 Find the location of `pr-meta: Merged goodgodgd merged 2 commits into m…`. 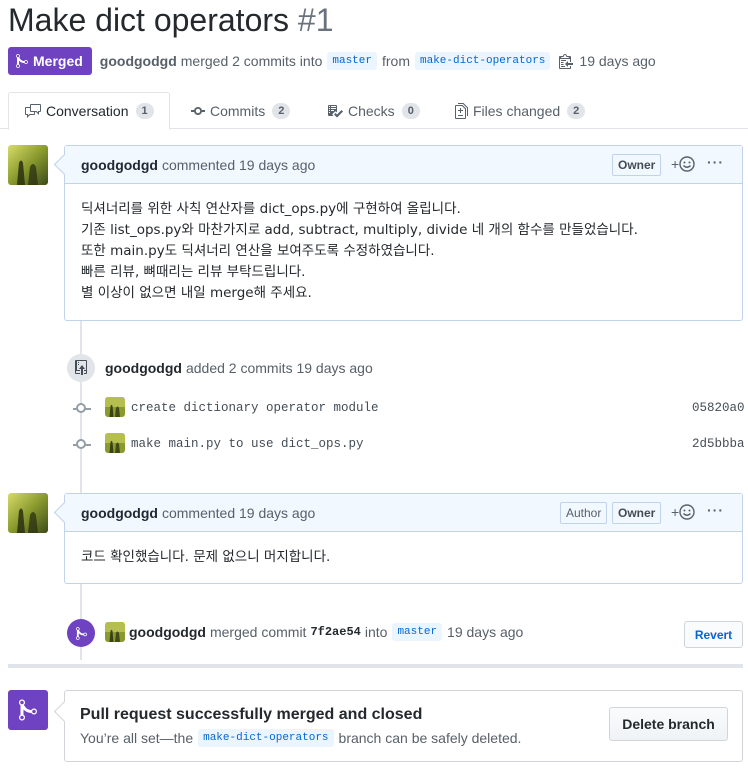

pr-meta: Merged goodgodgd merged 2 commits into m… is located at coordinates (332, 61).